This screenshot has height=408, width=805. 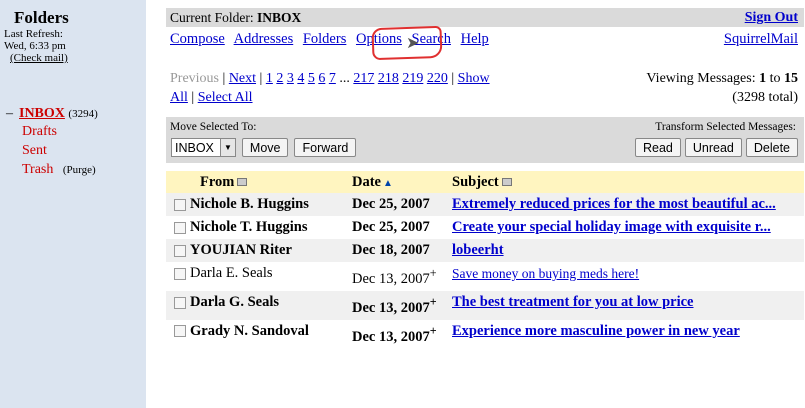 What do you see at coordinates (402, 250) in the screenshot?
I see `row-date: Dec 18, 2007` at bounding box center [402, 250].